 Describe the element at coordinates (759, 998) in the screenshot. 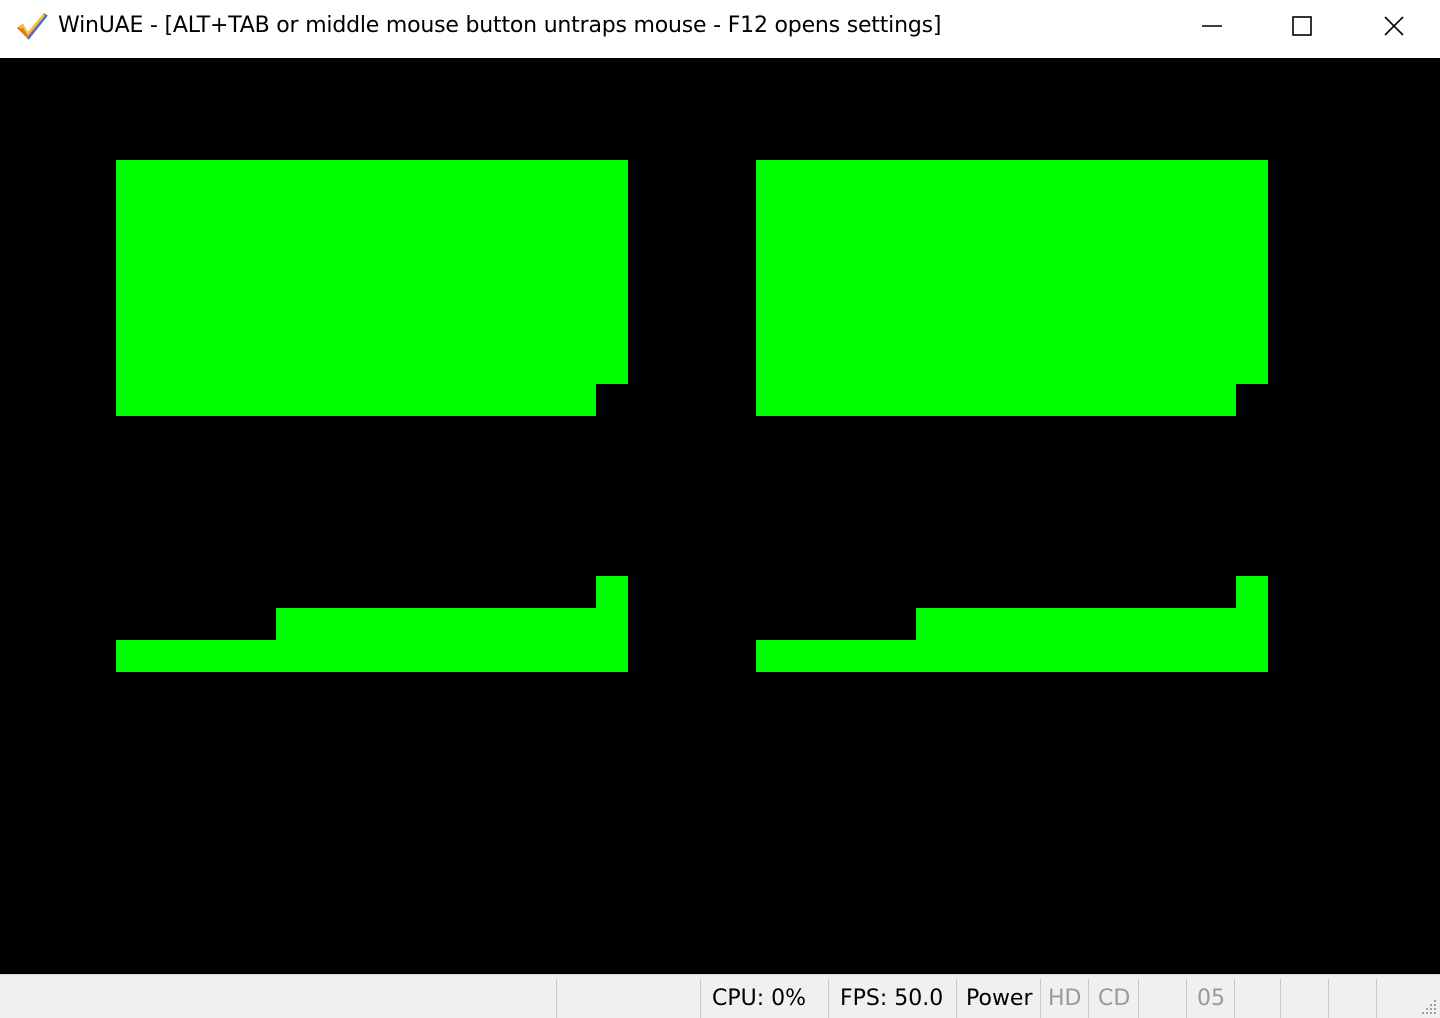

I see `cpu-usage: CPU: 0%` at that location.